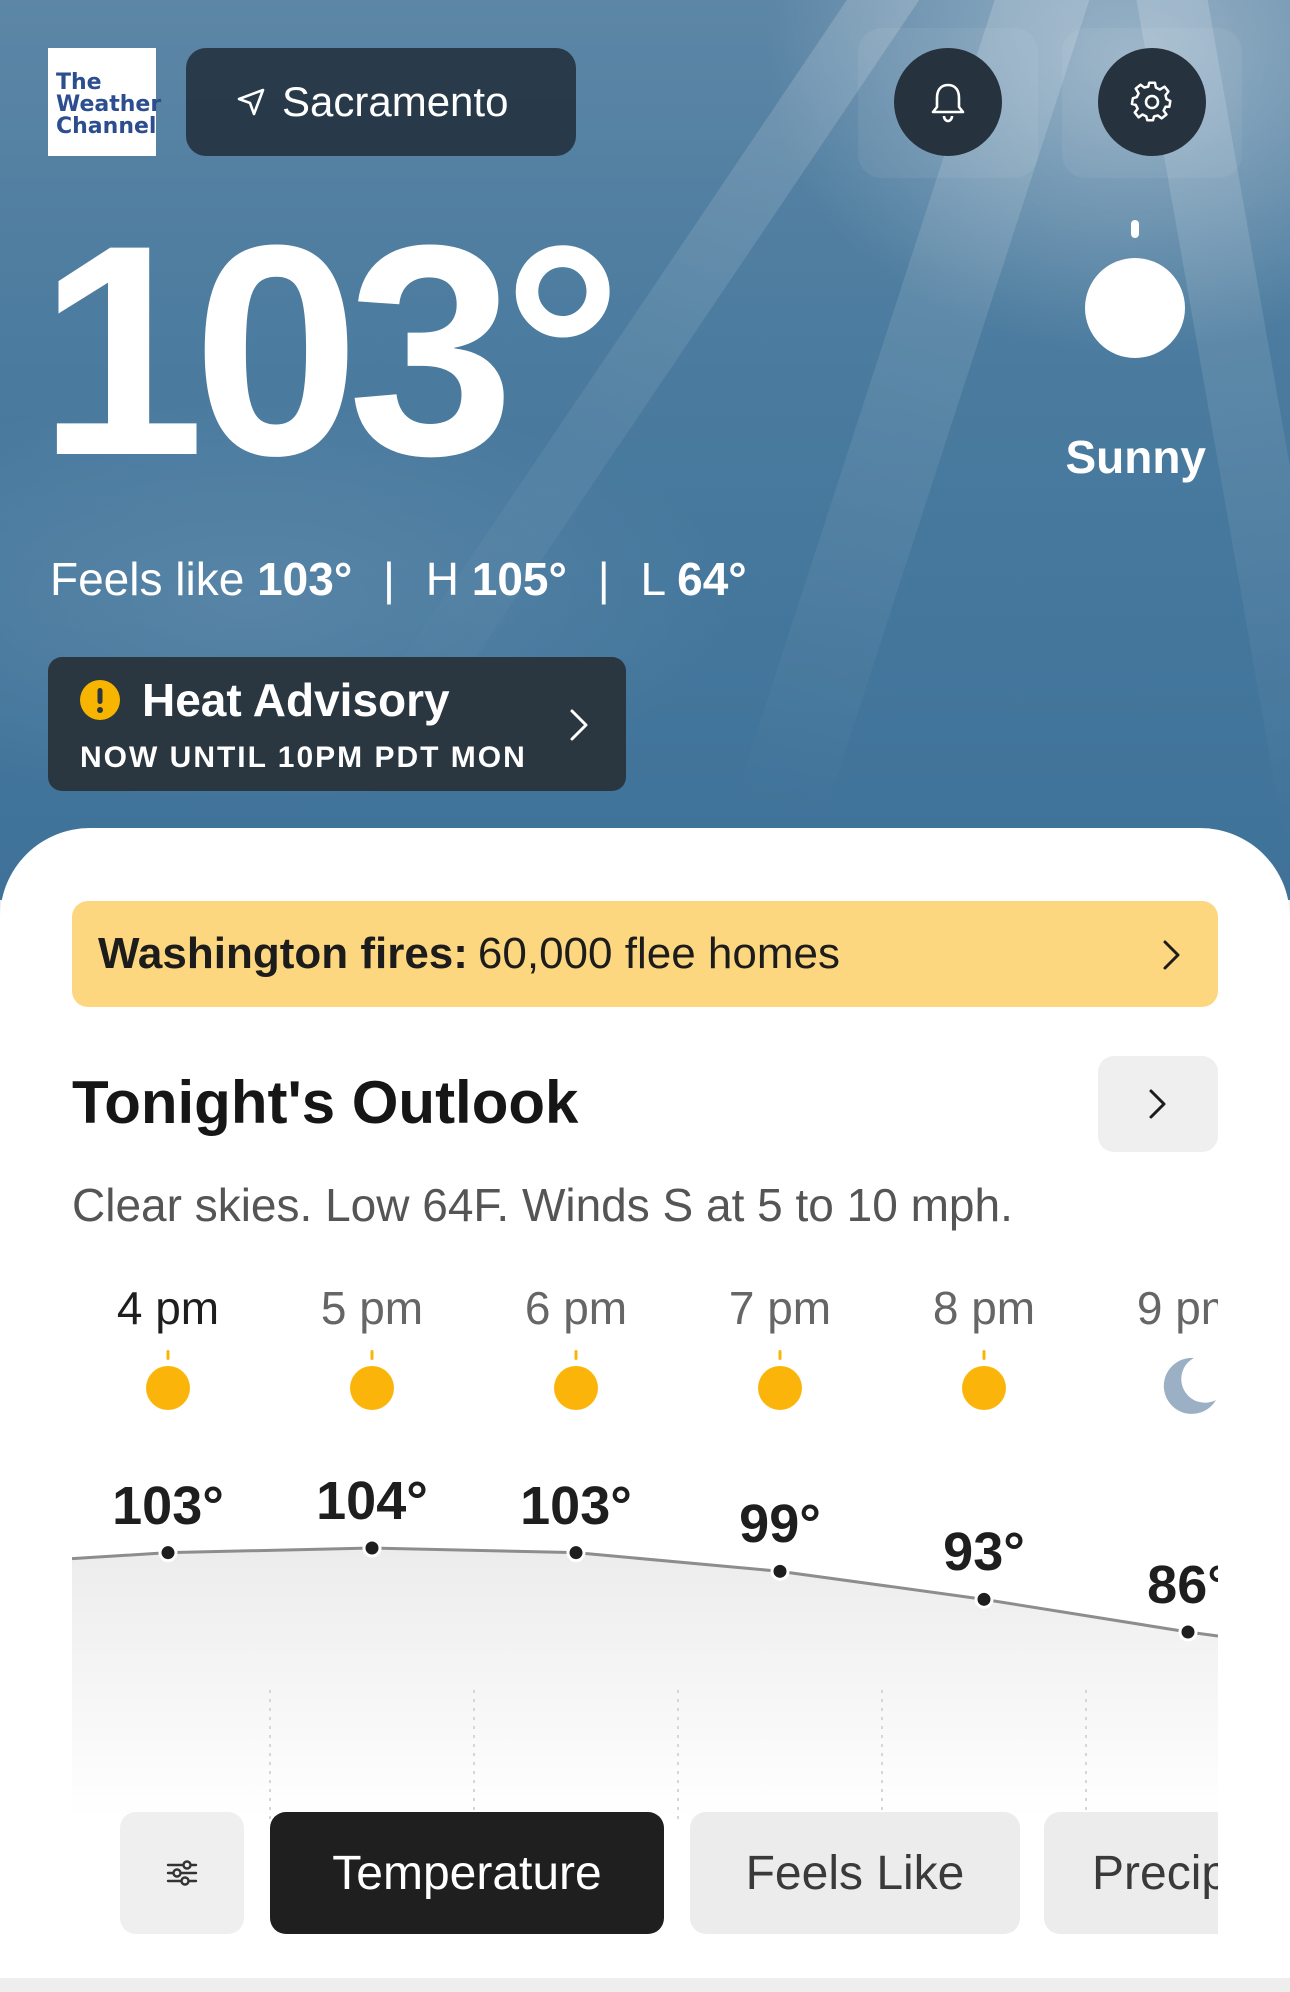 This screenshot has width=1290, height=1992. Describe the element at coordinates (283, 953) in the screenshot. I see `news-headline-bold: Washington fires:` at that location.